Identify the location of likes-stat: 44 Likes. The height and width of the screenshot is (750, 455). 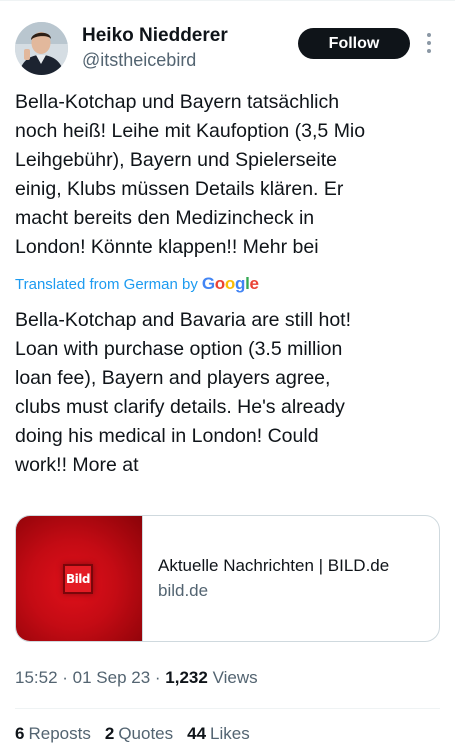
(218, 734).